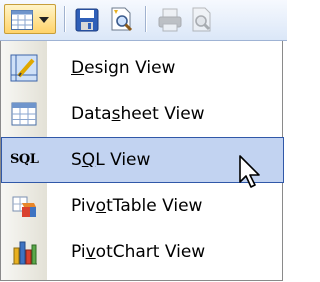 The height and width of the screenshot is (282, 320). I want to click on sql-view-icon: SQL, so click(24, 159).